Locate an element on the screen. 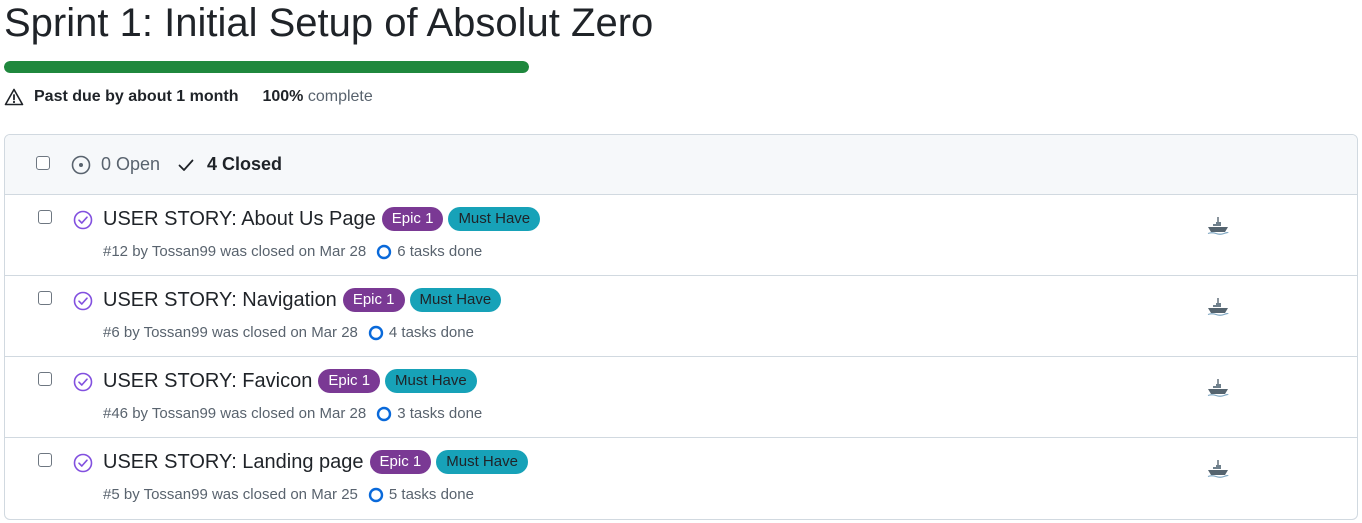 The image size is (1362, 523). completion-label: complete is located at coordinates (340, 96).